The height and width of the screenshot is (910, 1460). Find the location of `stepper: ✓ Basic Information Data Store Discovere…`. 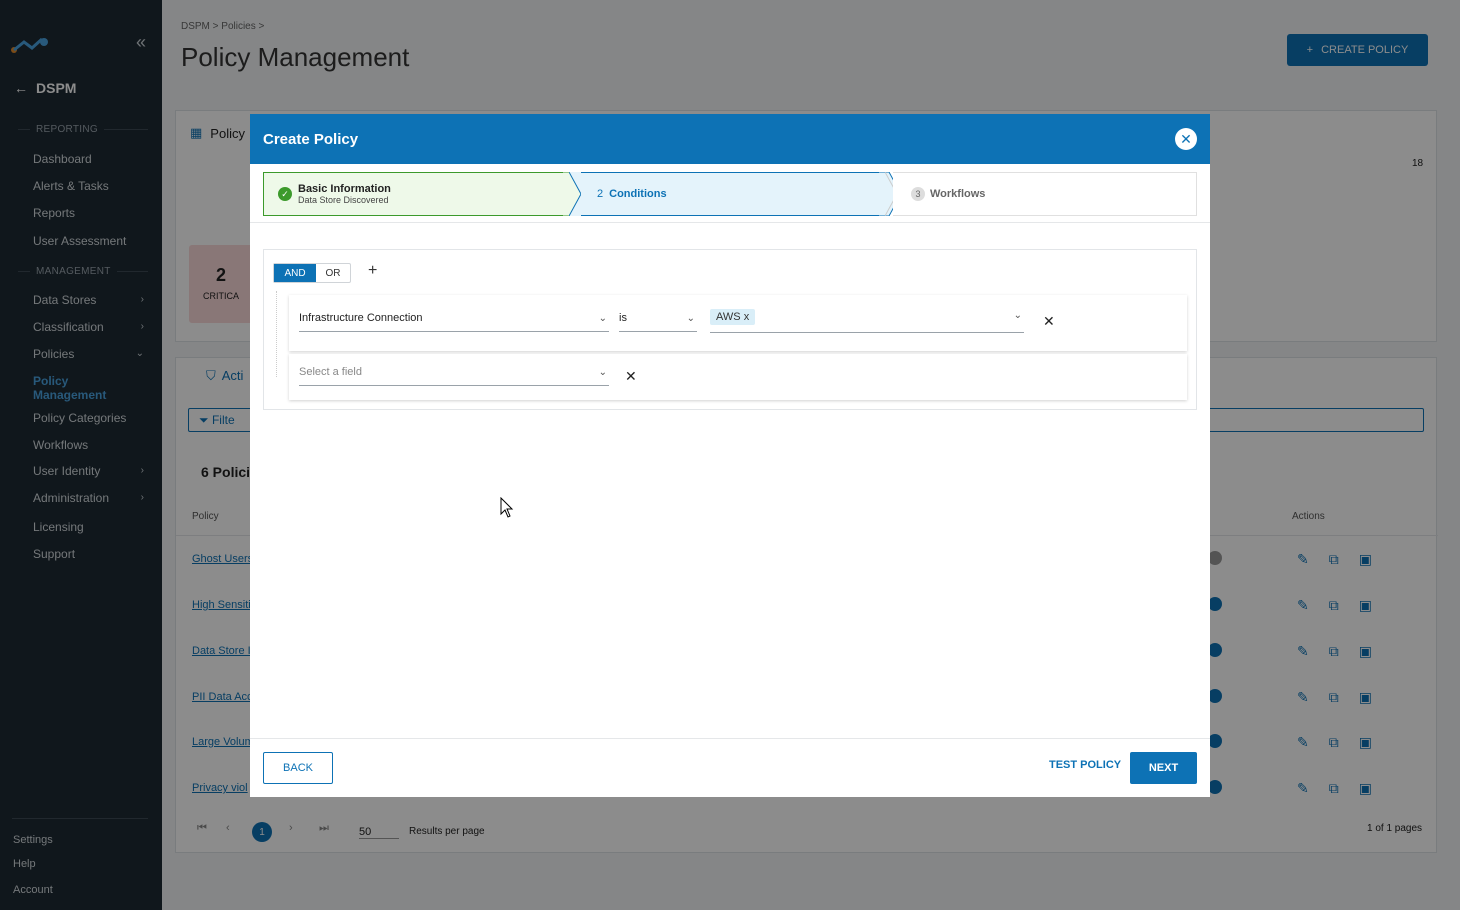

stepper: ✓ Basic Information Data Store Discovere… is located at coordinates (730, 194).